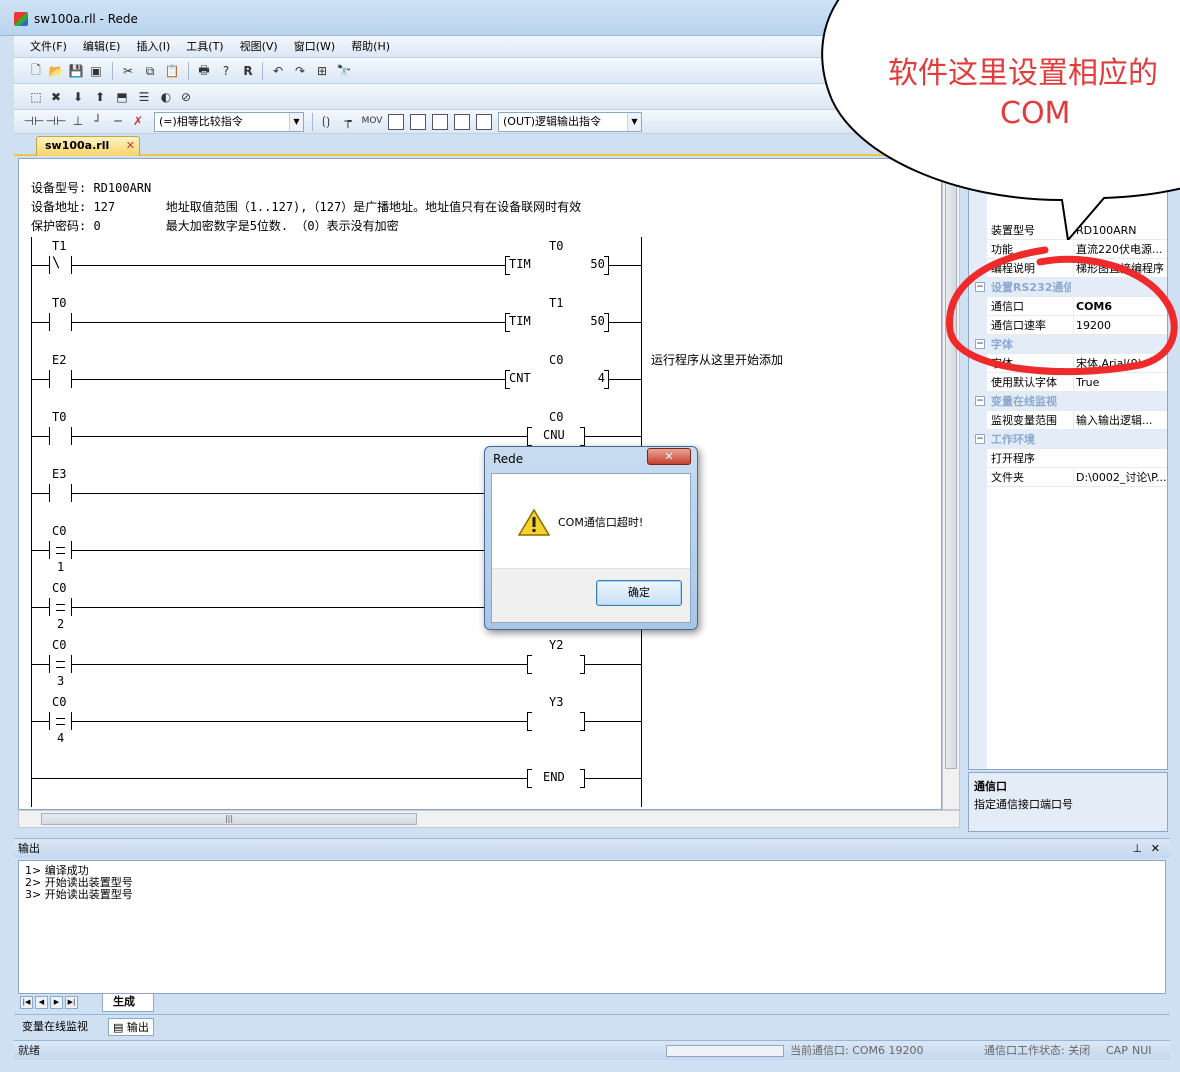  I want to click on contact-no-icon: ⊣⊢, so click(34, 121).